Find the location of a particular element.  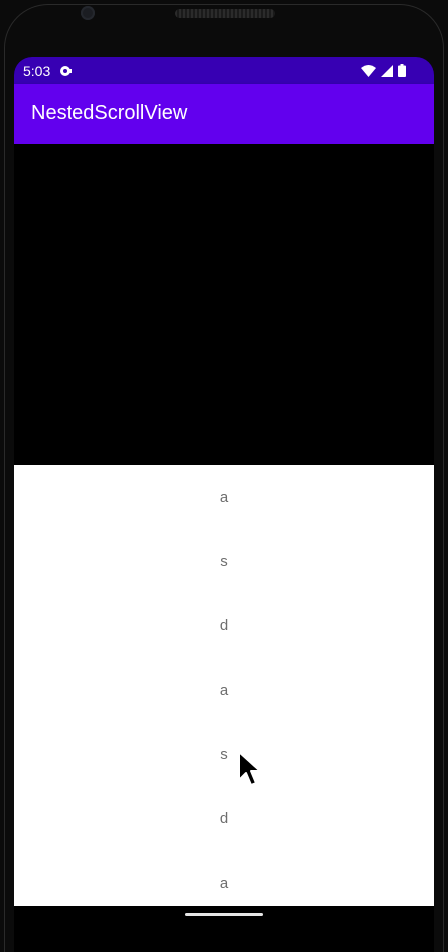

battery-icon is located at coordinates (402, 72).